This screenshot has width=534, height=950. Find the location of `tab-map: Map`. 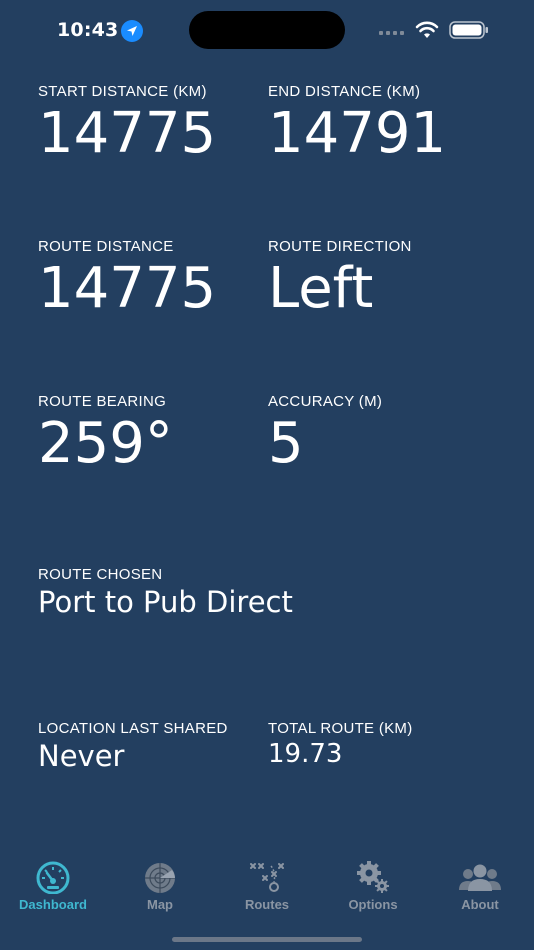

tab-map: Map is located at coordinates (160, 890).